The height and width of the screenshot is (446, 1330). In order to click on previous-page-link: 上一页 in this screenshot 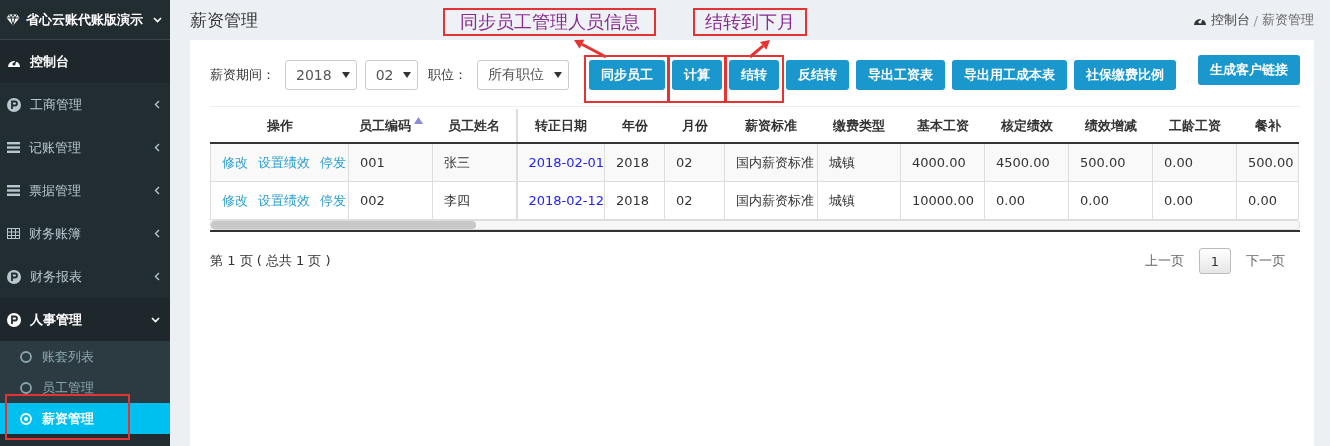, I will do `click(1164, 261)`.